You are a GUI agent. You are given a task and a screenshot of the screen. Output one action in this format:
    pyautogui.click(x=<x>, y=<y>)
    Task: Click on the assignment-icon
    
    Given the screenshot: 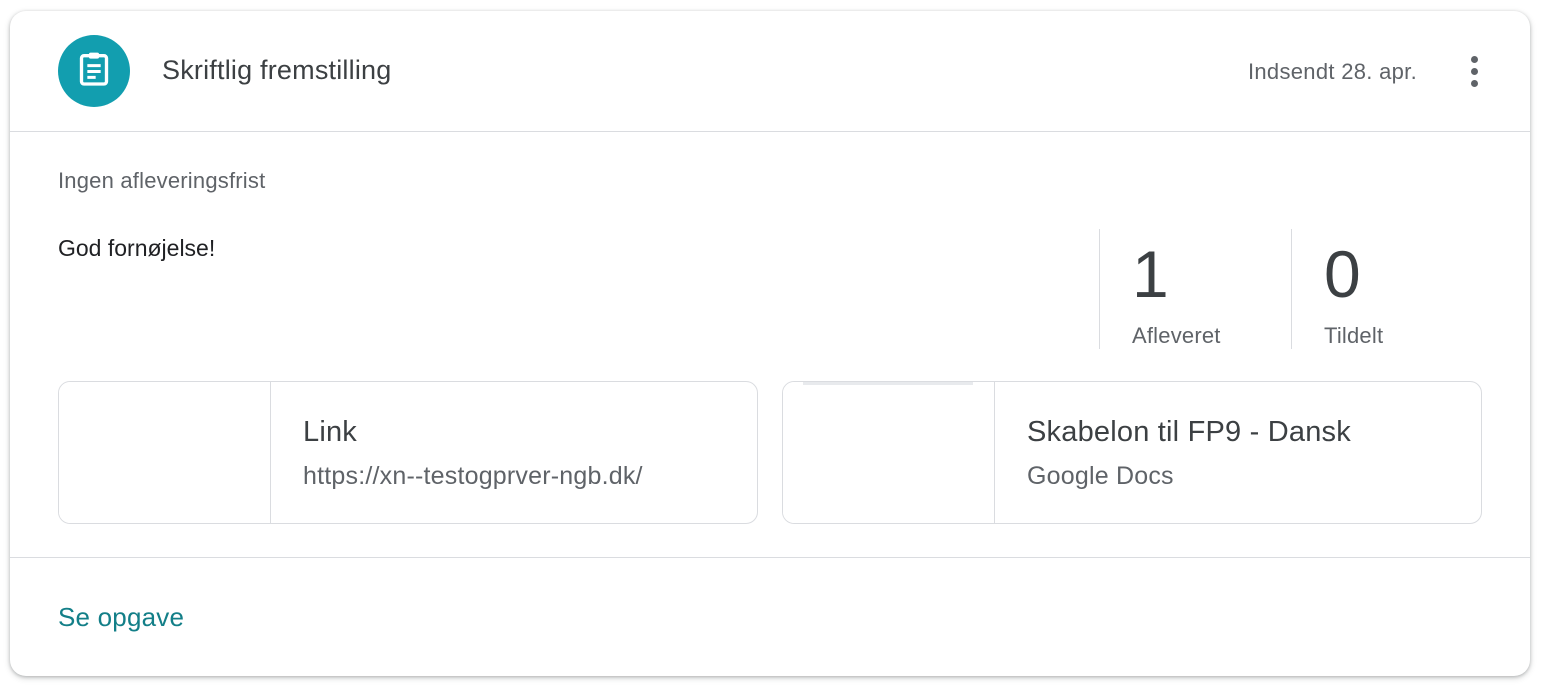 What is the action you would take?
    pyautogui.click(x=94, y=71)
    